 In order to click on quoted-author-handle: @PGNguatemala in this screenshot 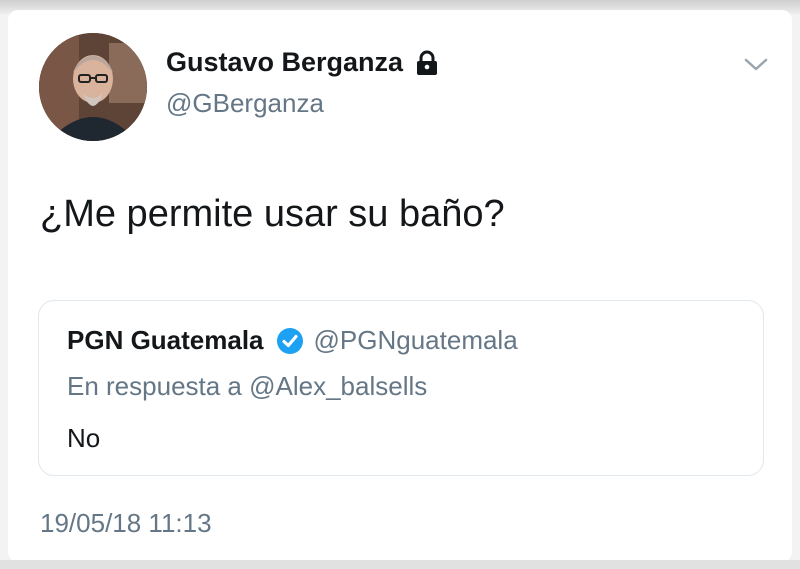, I will do `click(416, 340)`.